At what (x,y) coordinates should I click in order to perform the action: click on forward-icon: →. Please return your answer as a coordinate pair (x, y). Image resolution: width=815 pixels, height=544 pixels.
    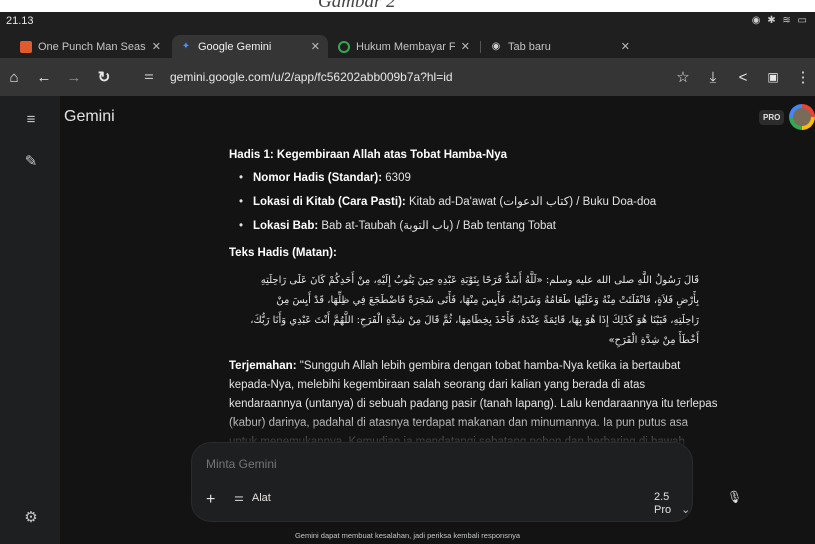
    Looking at the image, I should click on (74, 77).